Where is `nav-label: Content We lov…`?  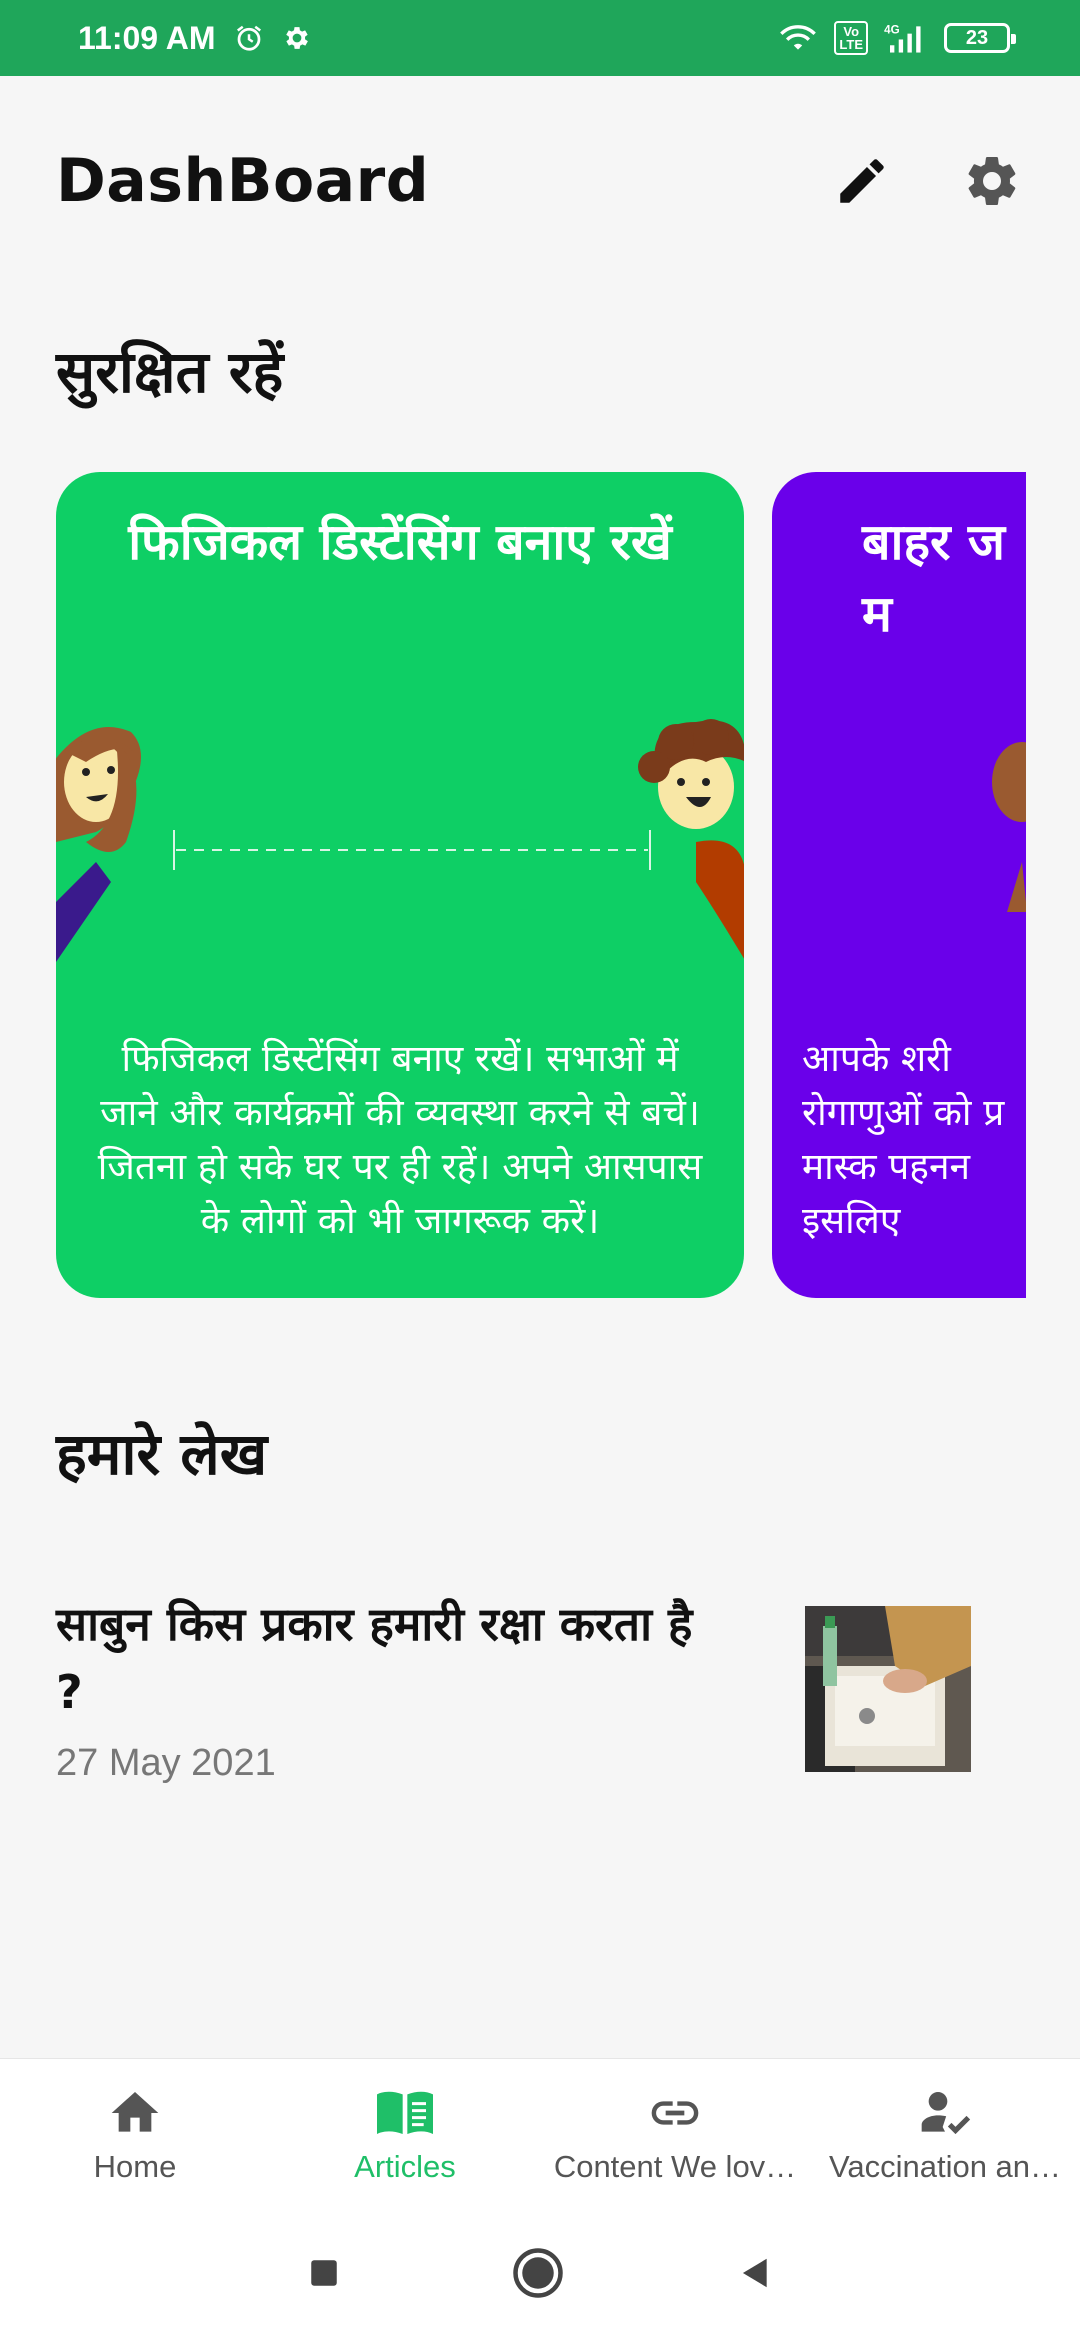 nav-label: Content We lov… is located at coordinates (675, 2166).